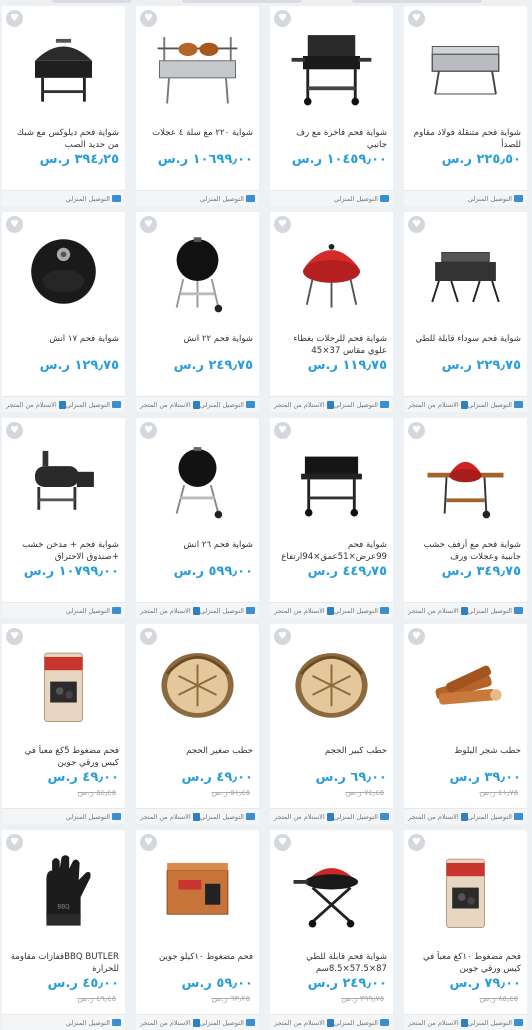 This screenshot has height=1030, width=532. What do you see at coordinates (79, 365) in the screenshot?
I see `product-price: ١٢٩٫٧٥ ر.س` at bounding box center [79, 365].